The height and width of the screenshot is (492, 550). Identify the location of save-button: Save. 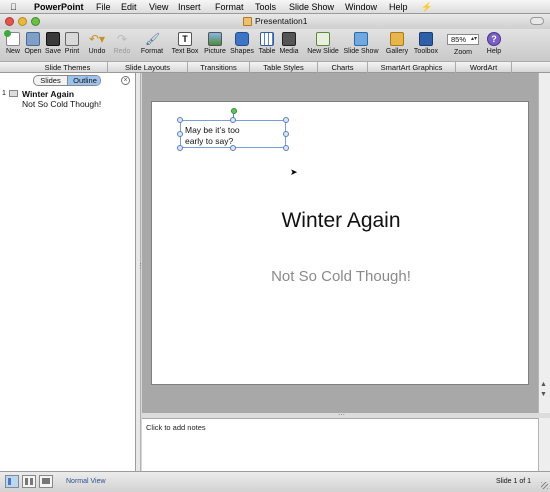
(53, 45).